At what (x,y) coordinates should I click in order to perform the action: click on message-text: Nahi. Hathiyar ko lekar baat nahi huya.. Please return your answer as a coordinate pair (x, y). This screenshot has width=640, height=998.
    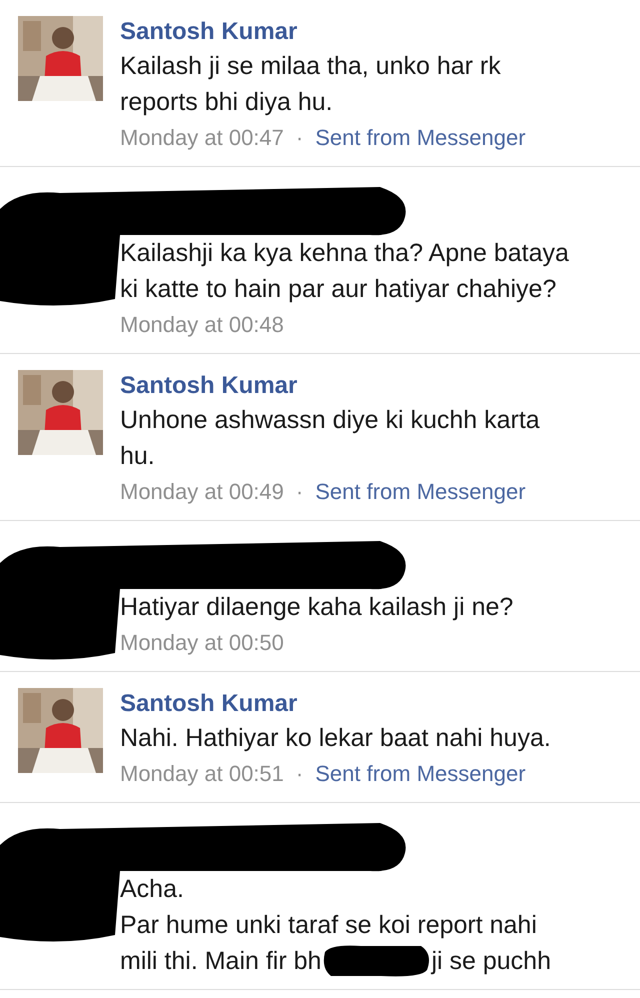
    Looking at the image, I should click on (335, 738).